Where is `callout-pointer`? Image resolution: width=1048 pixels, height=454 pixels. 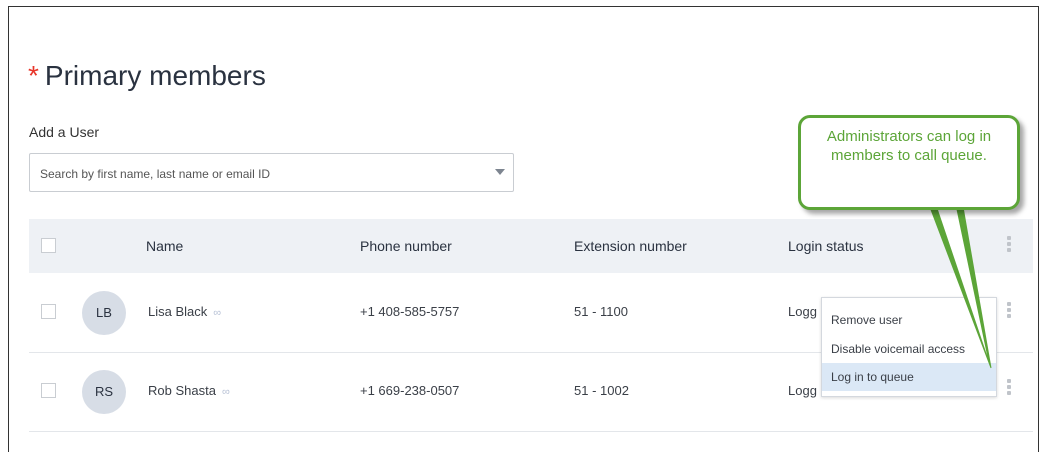 callout-pointer is located at coordinates (960, 287).